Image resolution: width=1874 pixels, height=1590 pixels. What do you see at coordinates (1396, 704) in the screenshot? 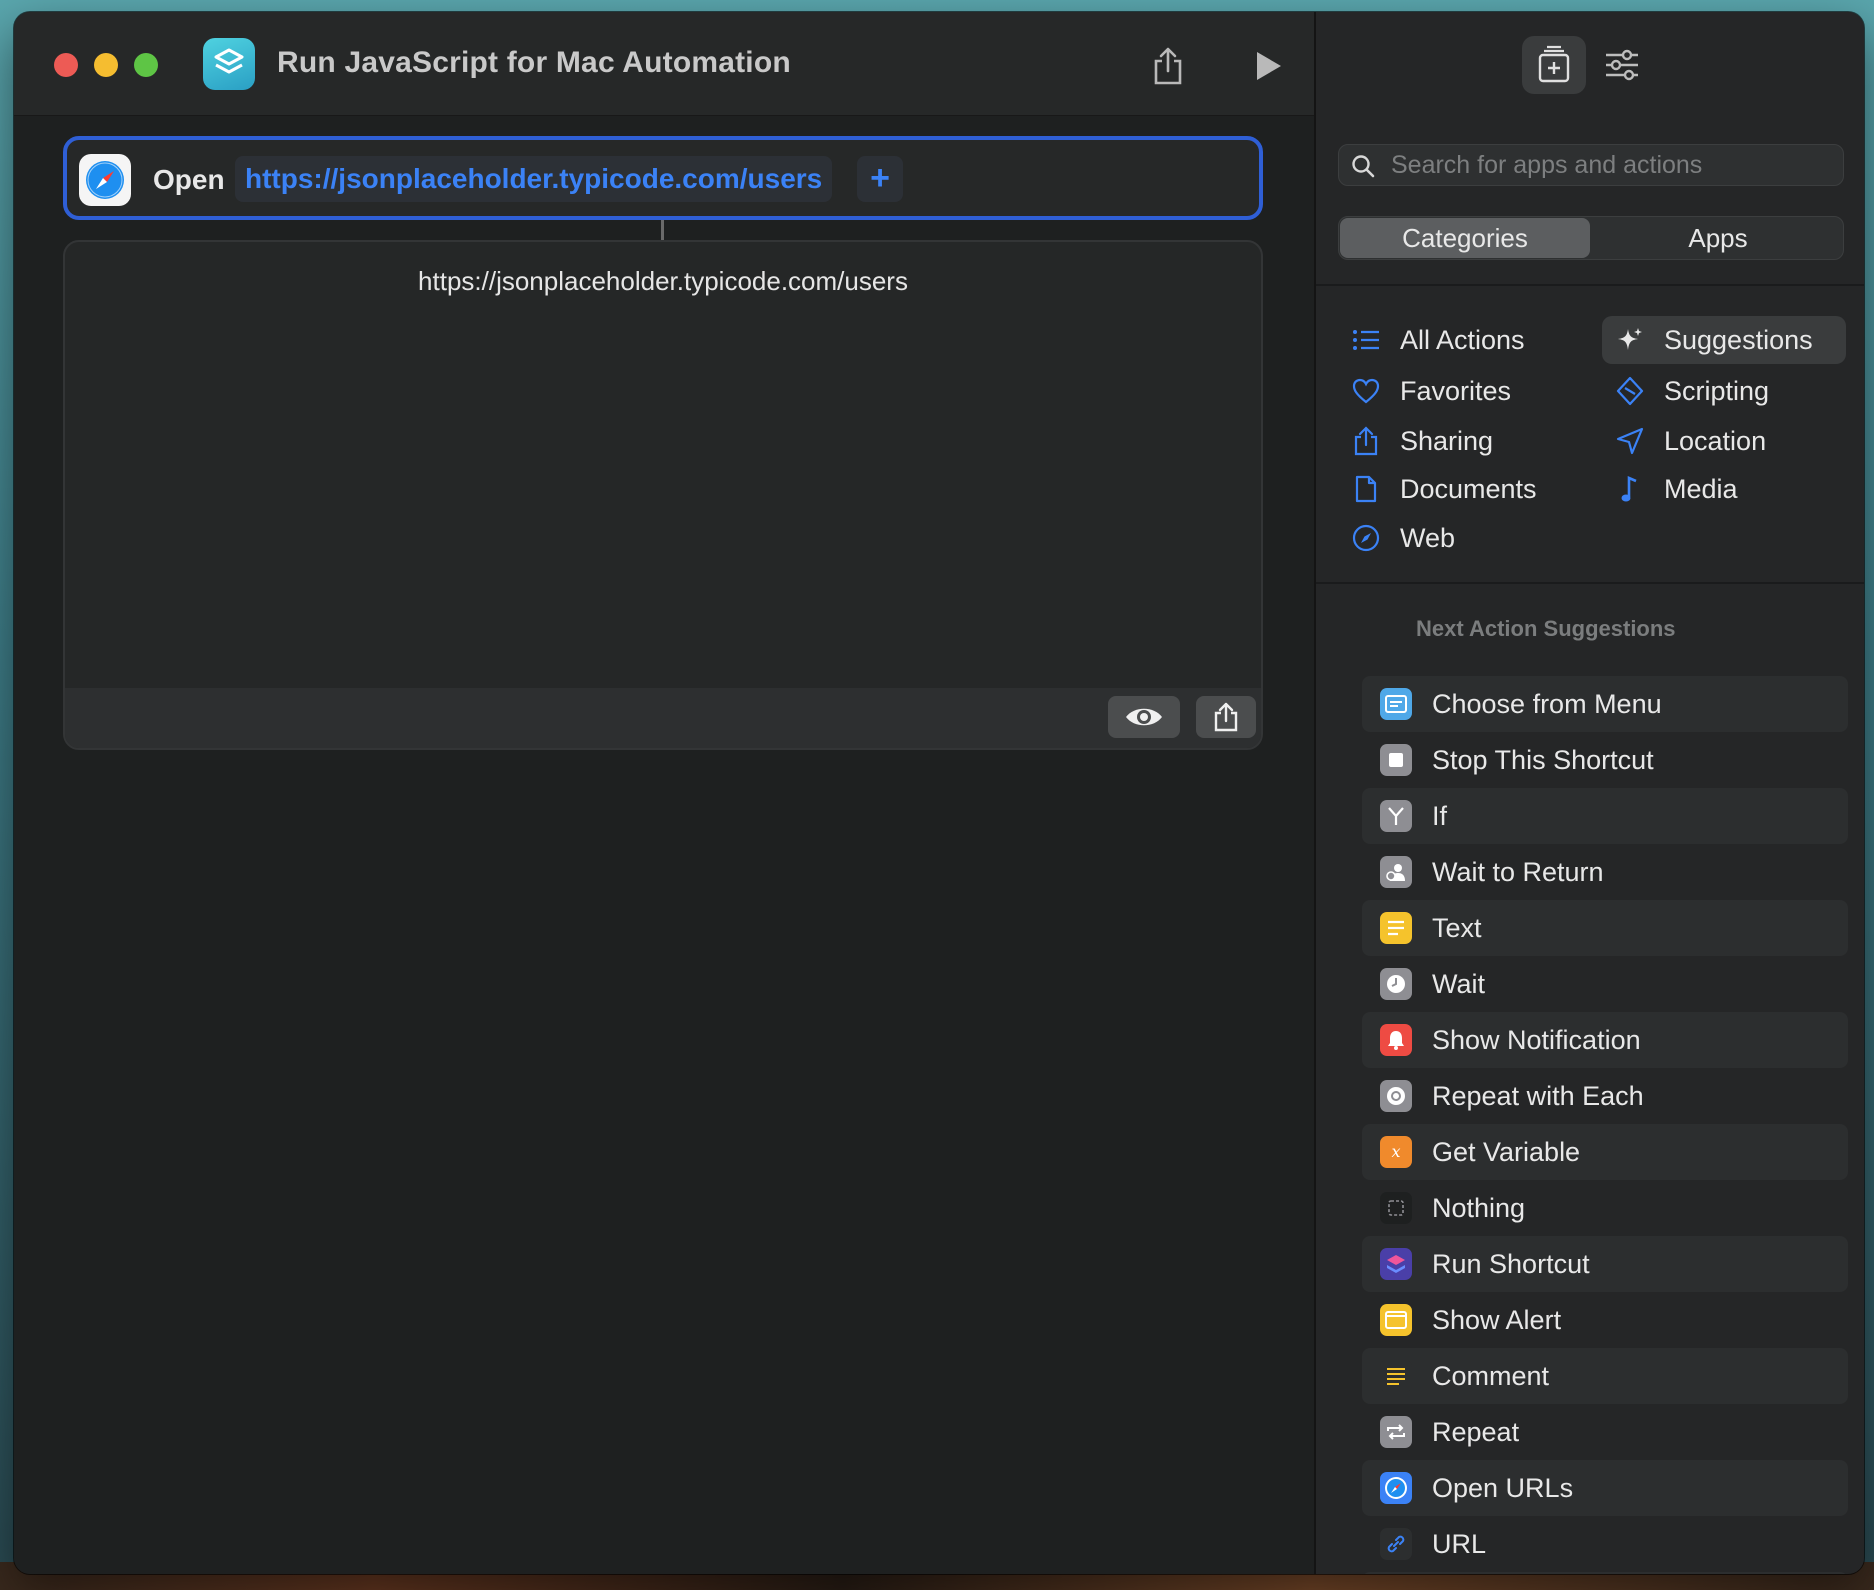
I see `menu-icon` at bounding box center [1396, 704].